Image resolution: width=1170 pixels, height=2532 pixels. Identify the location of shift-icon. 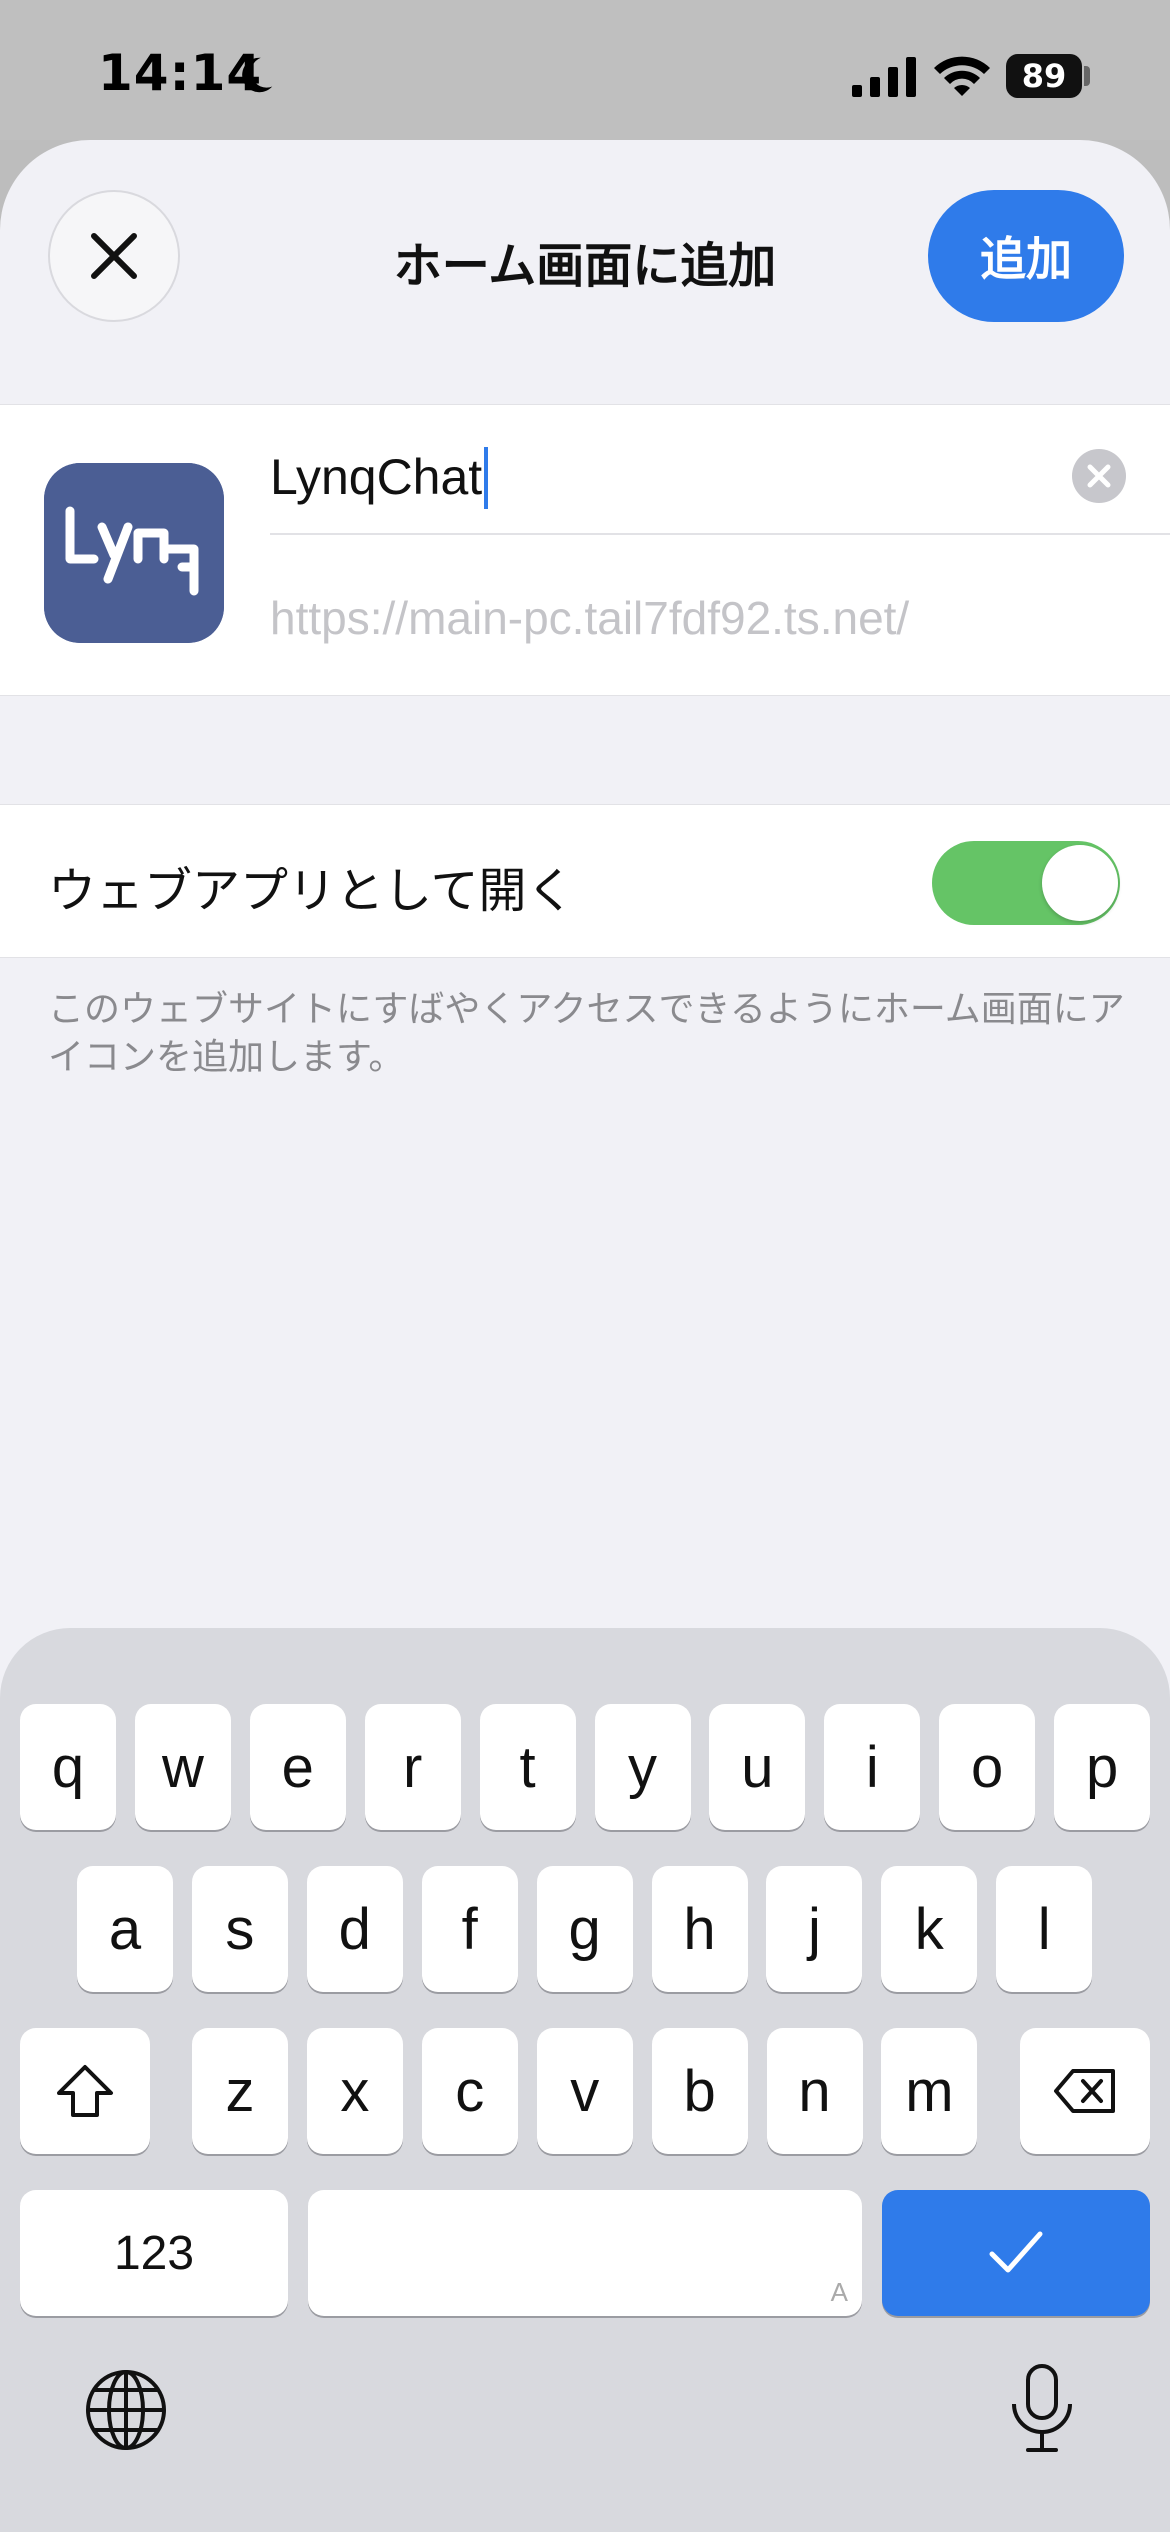
(85, 2091).